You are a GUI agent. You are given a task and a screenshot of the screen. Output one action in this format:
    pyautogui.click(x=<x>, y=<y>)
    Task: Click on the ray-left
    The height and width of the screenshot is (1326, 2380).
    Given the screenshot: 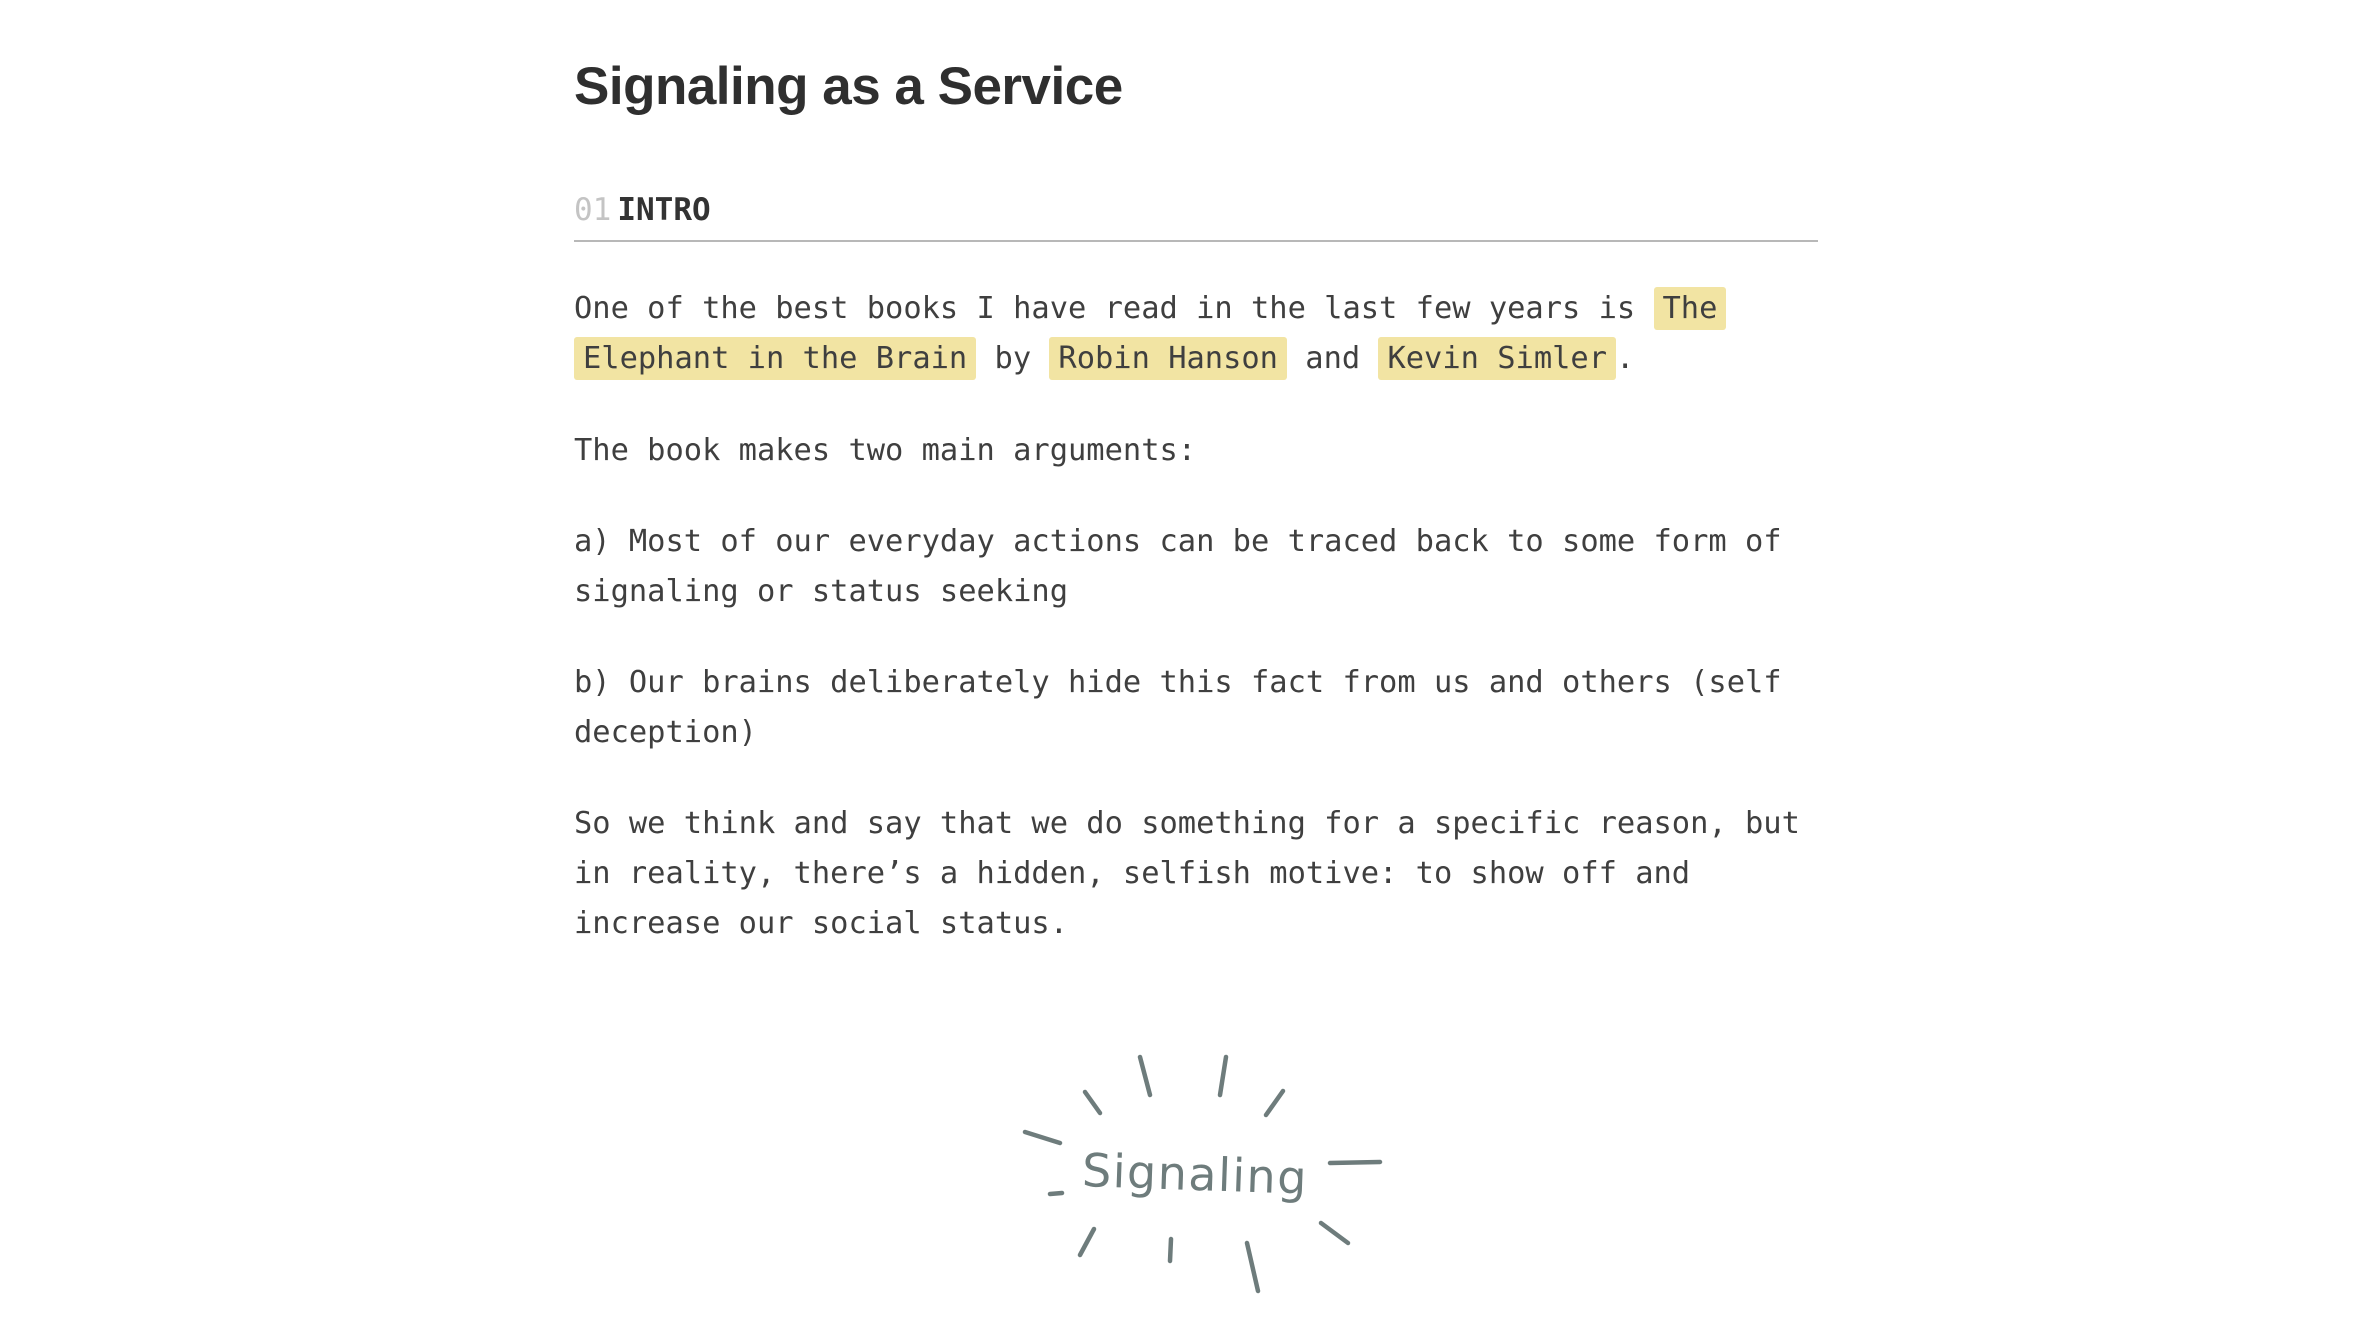 What is the action you would take?
    pyautogui.click(x=1042, y=1137)
    